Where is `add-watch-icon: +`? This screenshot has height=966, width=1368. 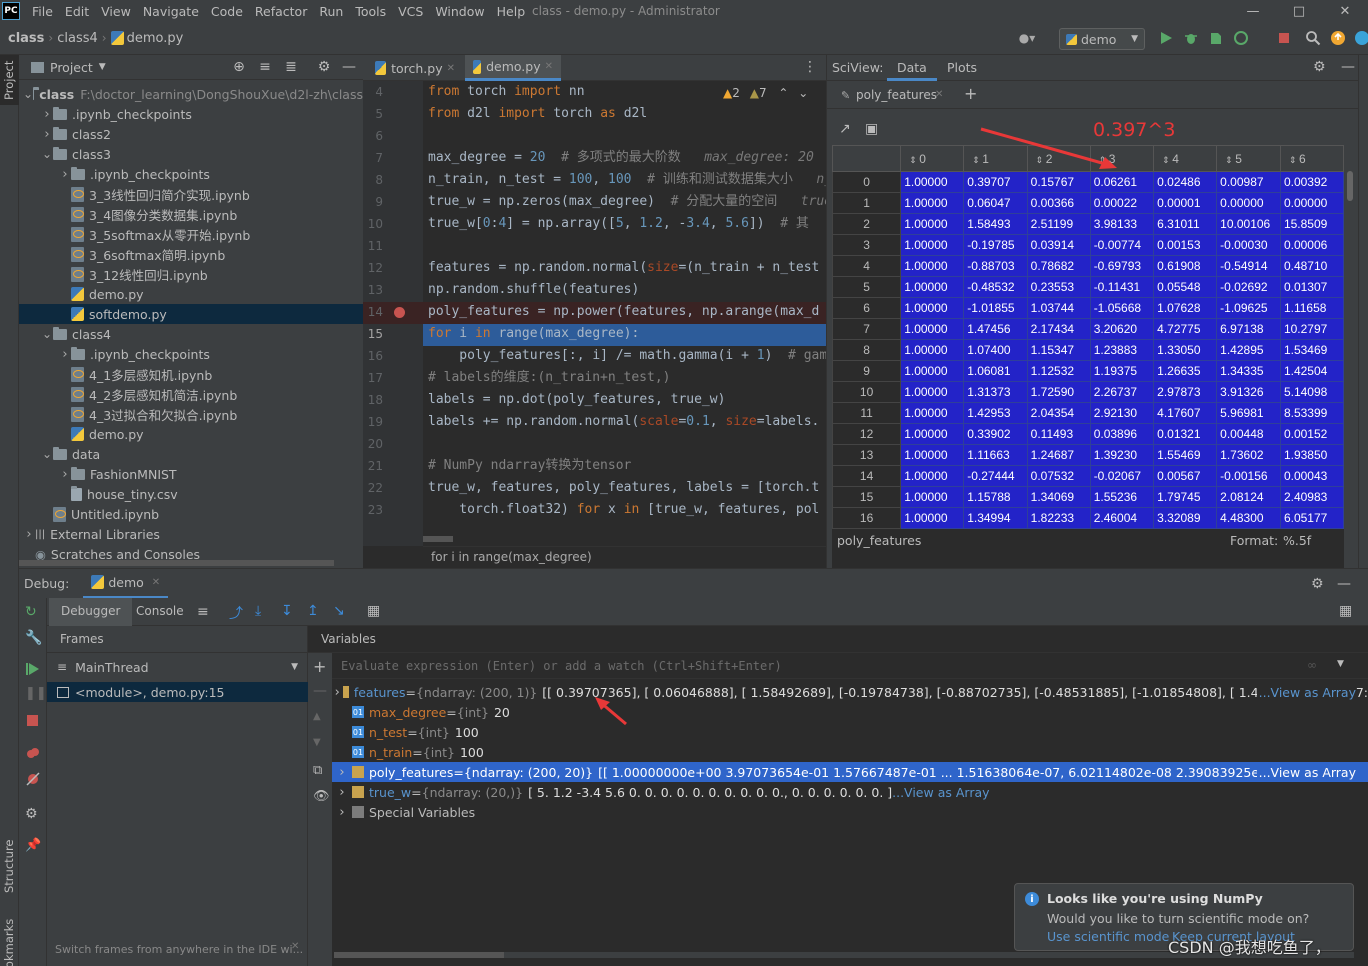 add-watch-icon: + is located at coordinates (319, 666).